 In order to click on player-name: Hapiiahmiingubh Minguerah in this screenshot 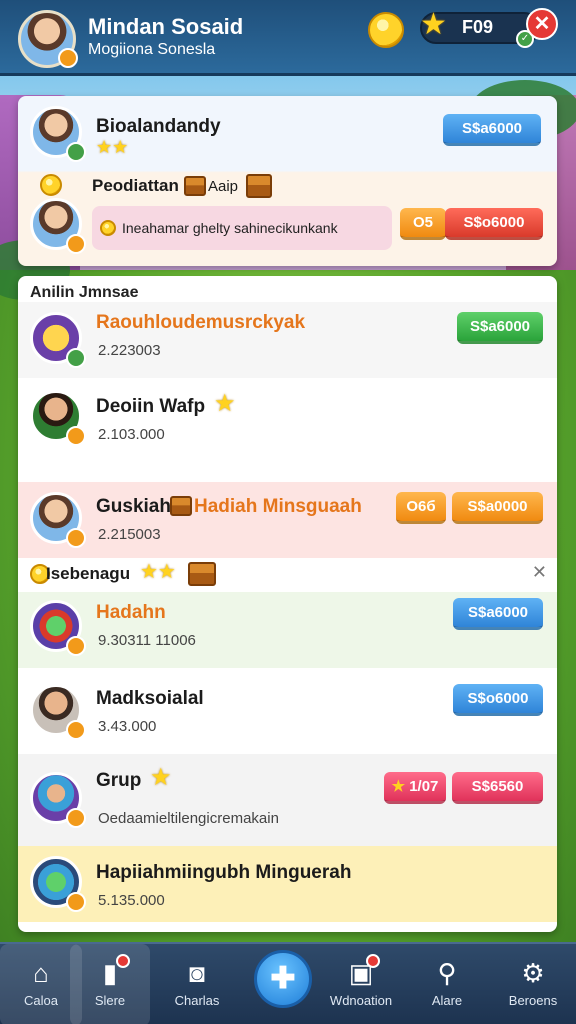, I will do `click(224, 872)`.